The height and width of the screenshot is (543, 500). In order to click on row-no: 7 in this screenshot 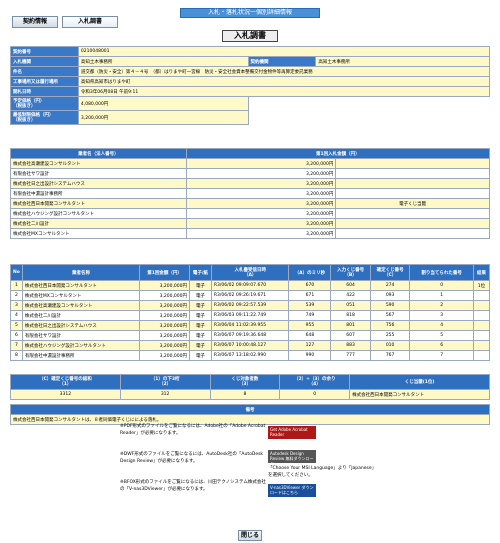, I will do `click(16, 345)`.